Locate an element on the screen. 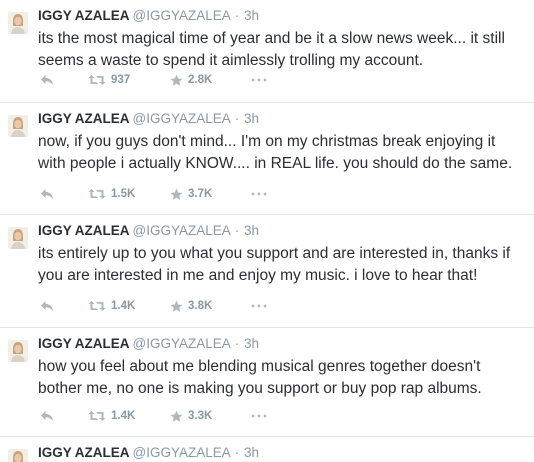 The width and height of the screenshot is (534, 462). retweet-button: 1.5K is located at coordinates (111, 194).